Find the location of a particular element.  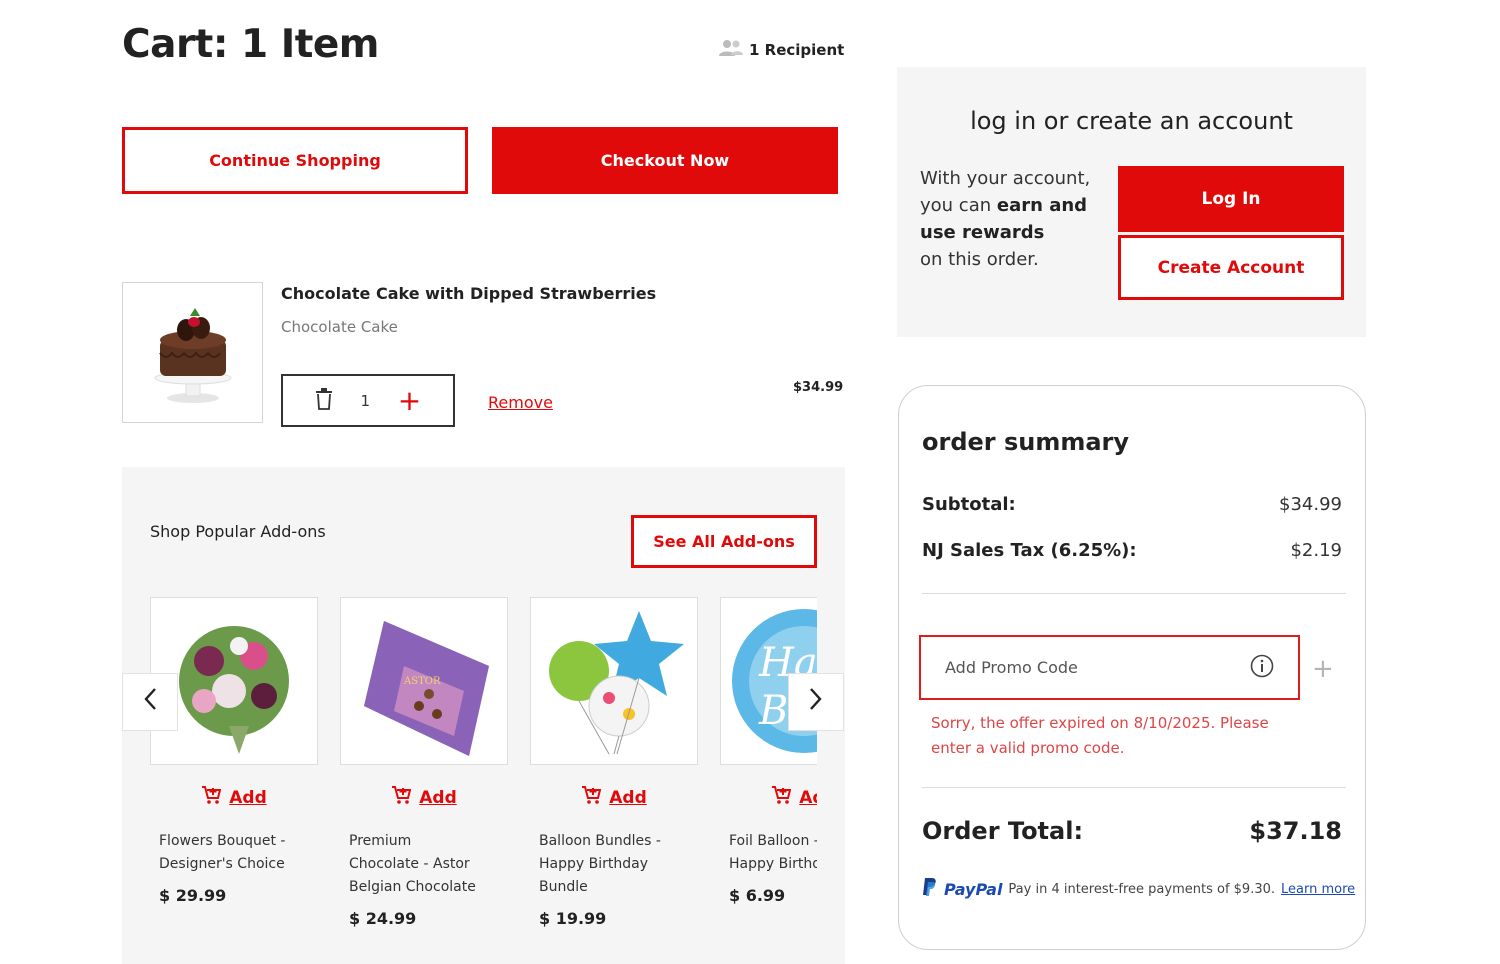

paypal-brand: PayPal is located at coordinates (973, 889).